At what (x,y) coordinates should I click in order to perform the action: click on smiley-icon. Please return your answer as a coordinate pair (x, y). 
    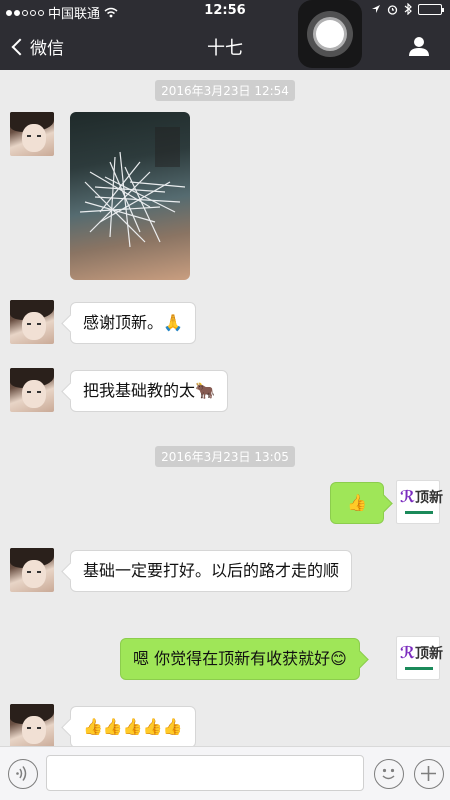
    Looking at the image, I should click on (388, 774).